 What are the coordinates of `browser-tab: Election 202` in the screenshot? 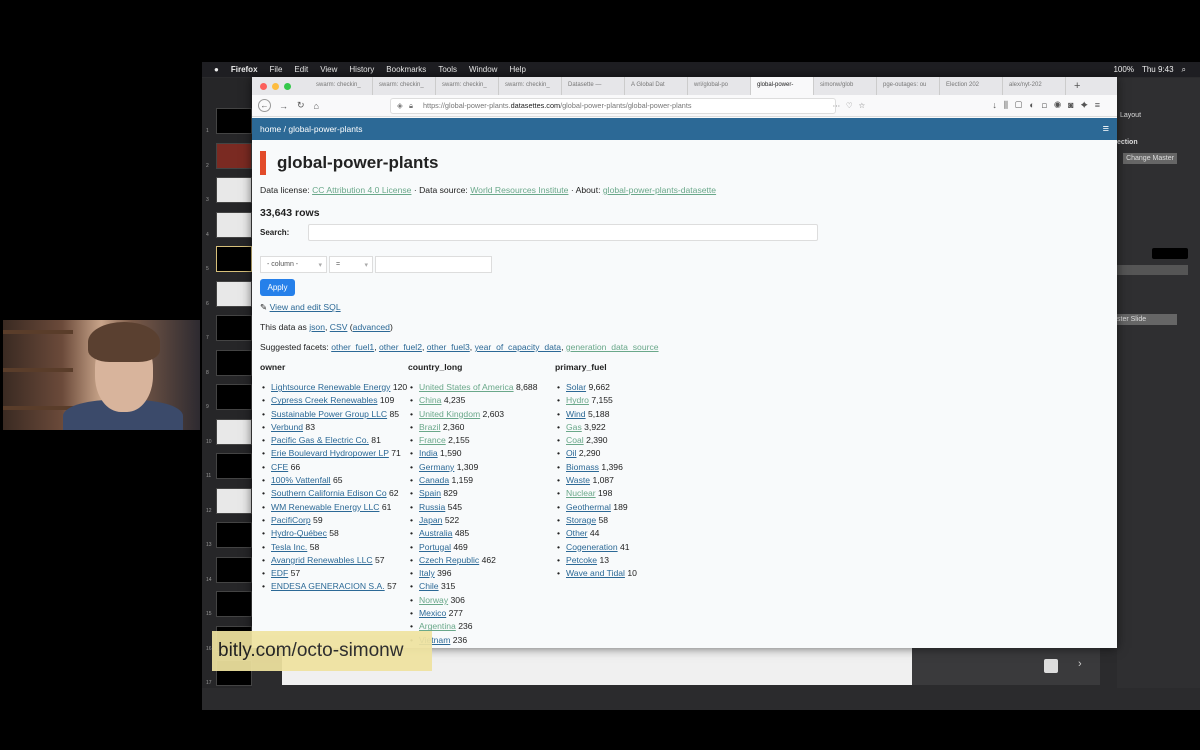 It's located at (971, 86).